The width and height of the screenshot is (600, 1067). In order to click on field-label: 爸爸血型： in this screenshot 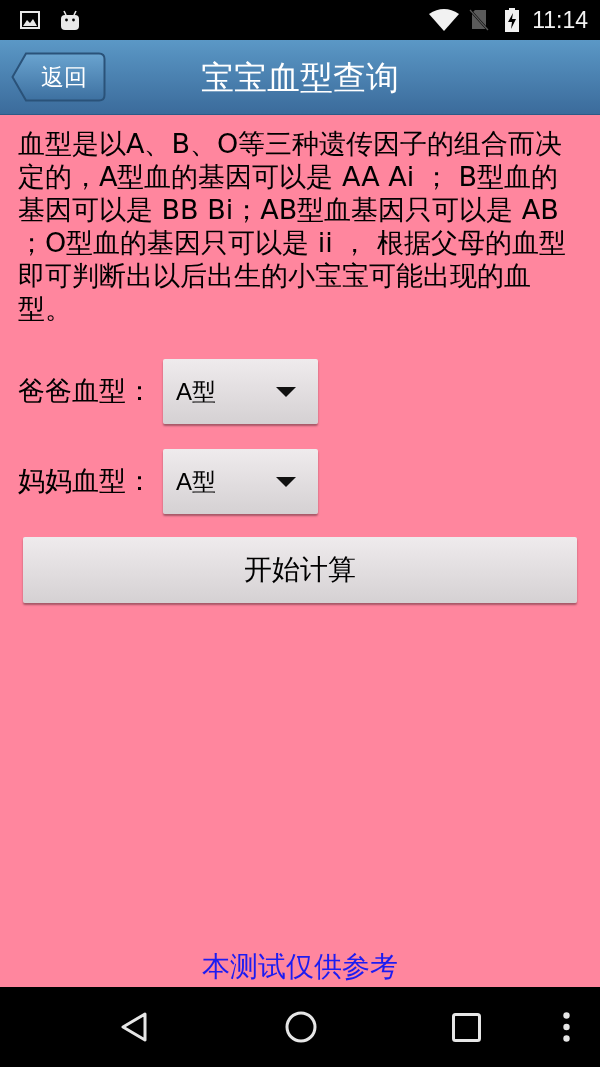, I will do `click(85, 392)`.